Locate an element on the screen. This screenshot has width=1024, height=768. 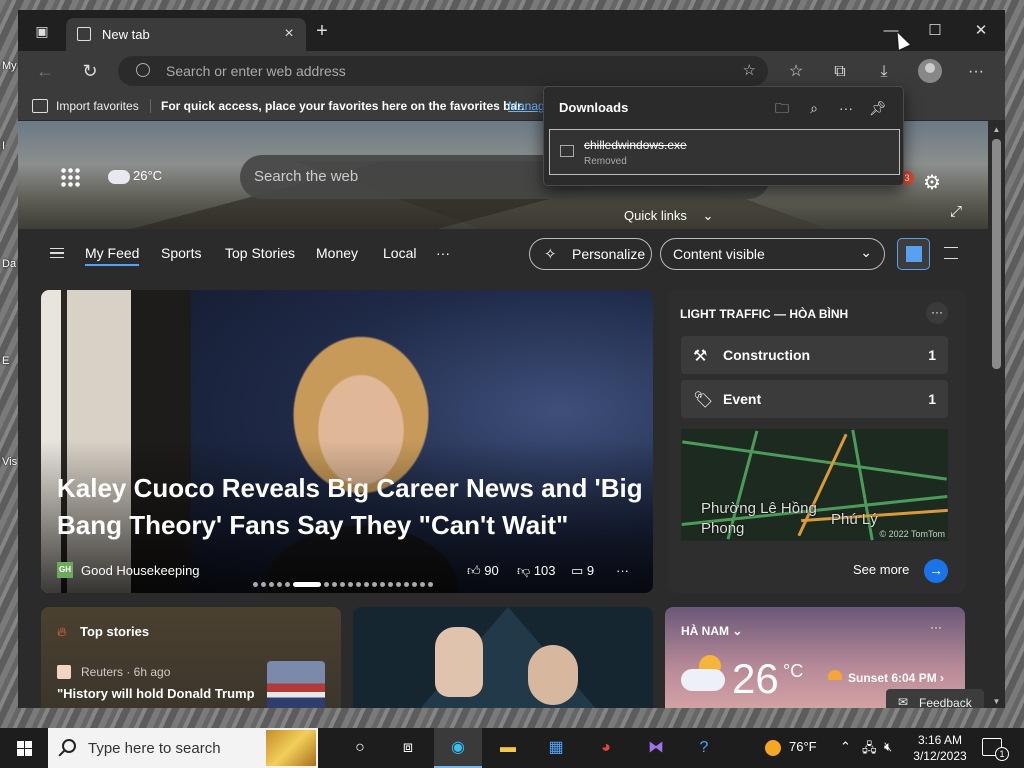
scrollbar-thumb is located at coordinates (996, 254).